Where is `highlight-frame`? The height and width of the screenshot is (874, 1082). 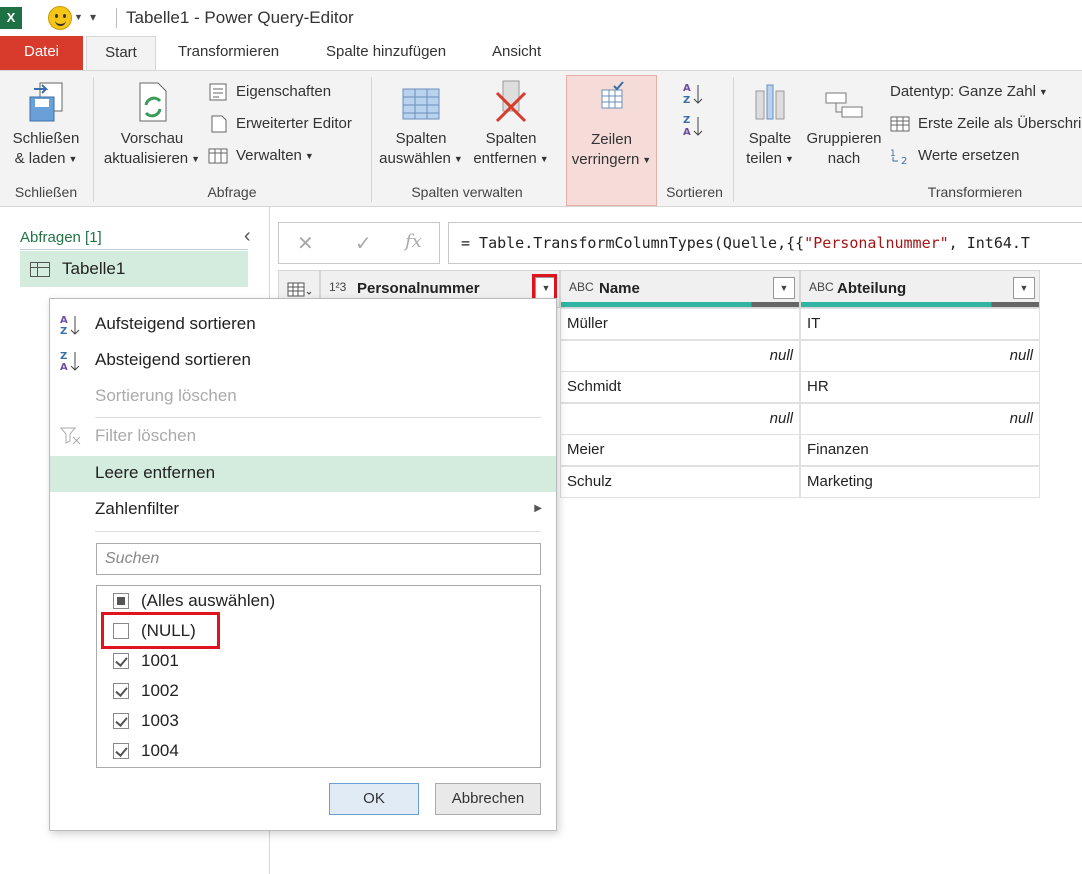 highlight-frame is located at coordinates (160, 630).